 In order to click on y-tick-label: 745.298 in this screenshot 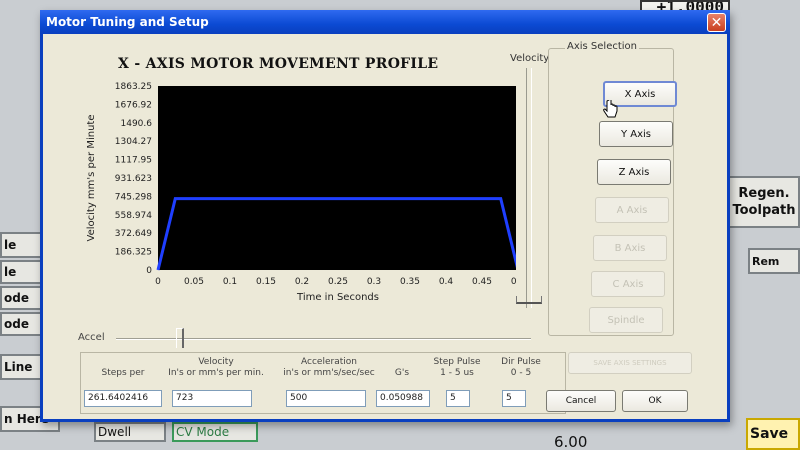, I will do `click(133, 197)`.